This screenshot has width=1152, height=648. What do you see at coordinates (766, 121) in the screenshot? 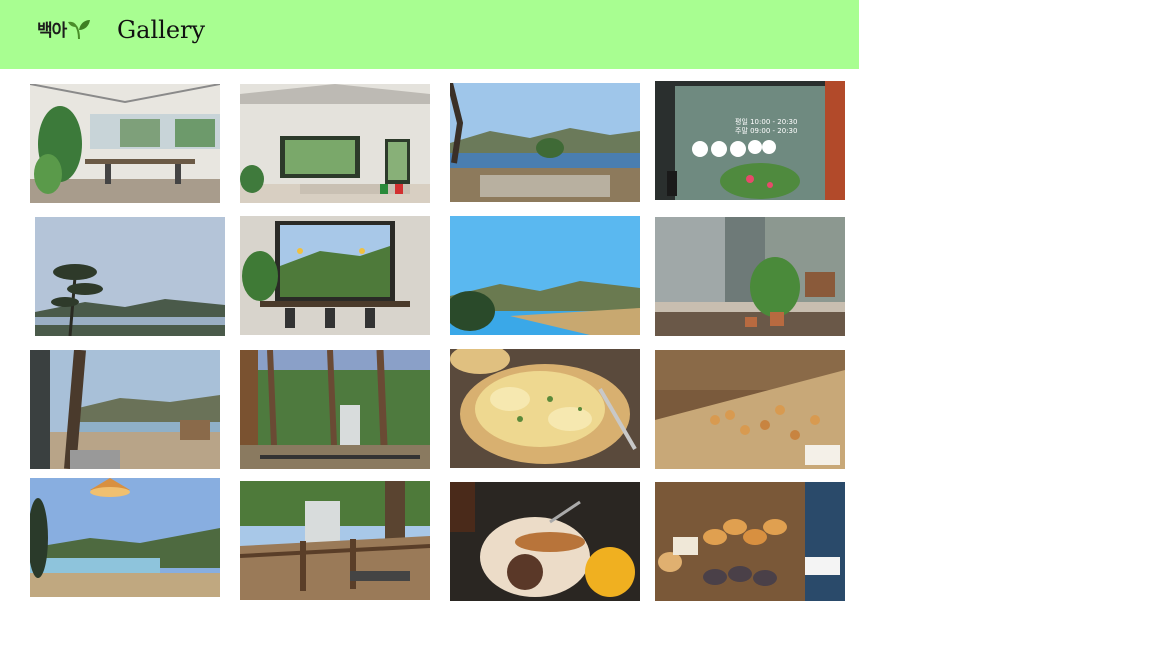
I see `weekday-hours-text: 평일 10:00 - 20:30` at bounding box center [766, 121].